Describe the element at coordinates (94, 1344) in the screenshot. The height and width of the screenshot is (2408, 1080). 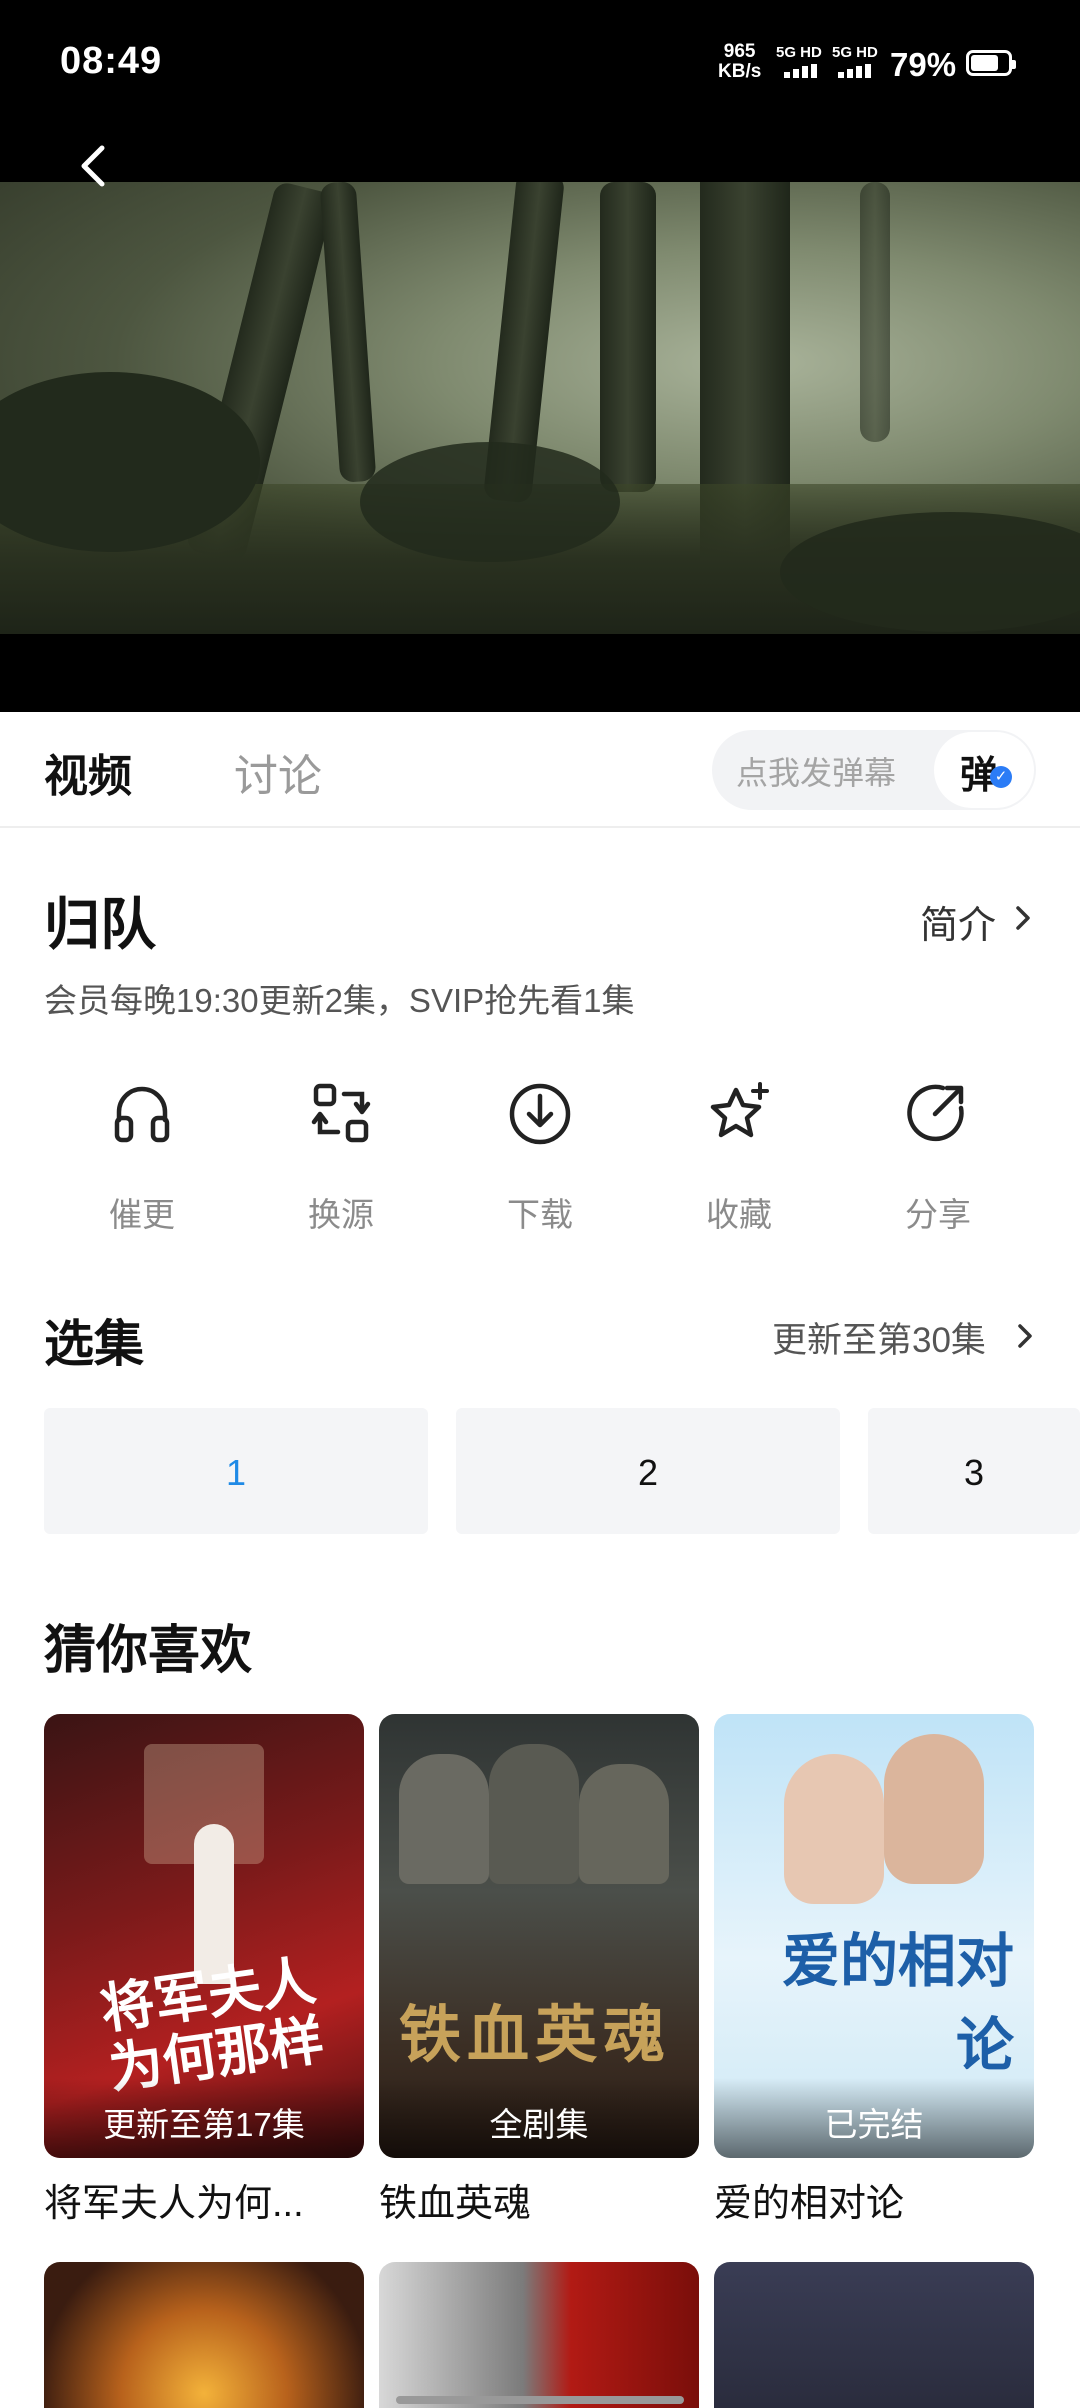
I see `episodes-title: 选集` at that location.